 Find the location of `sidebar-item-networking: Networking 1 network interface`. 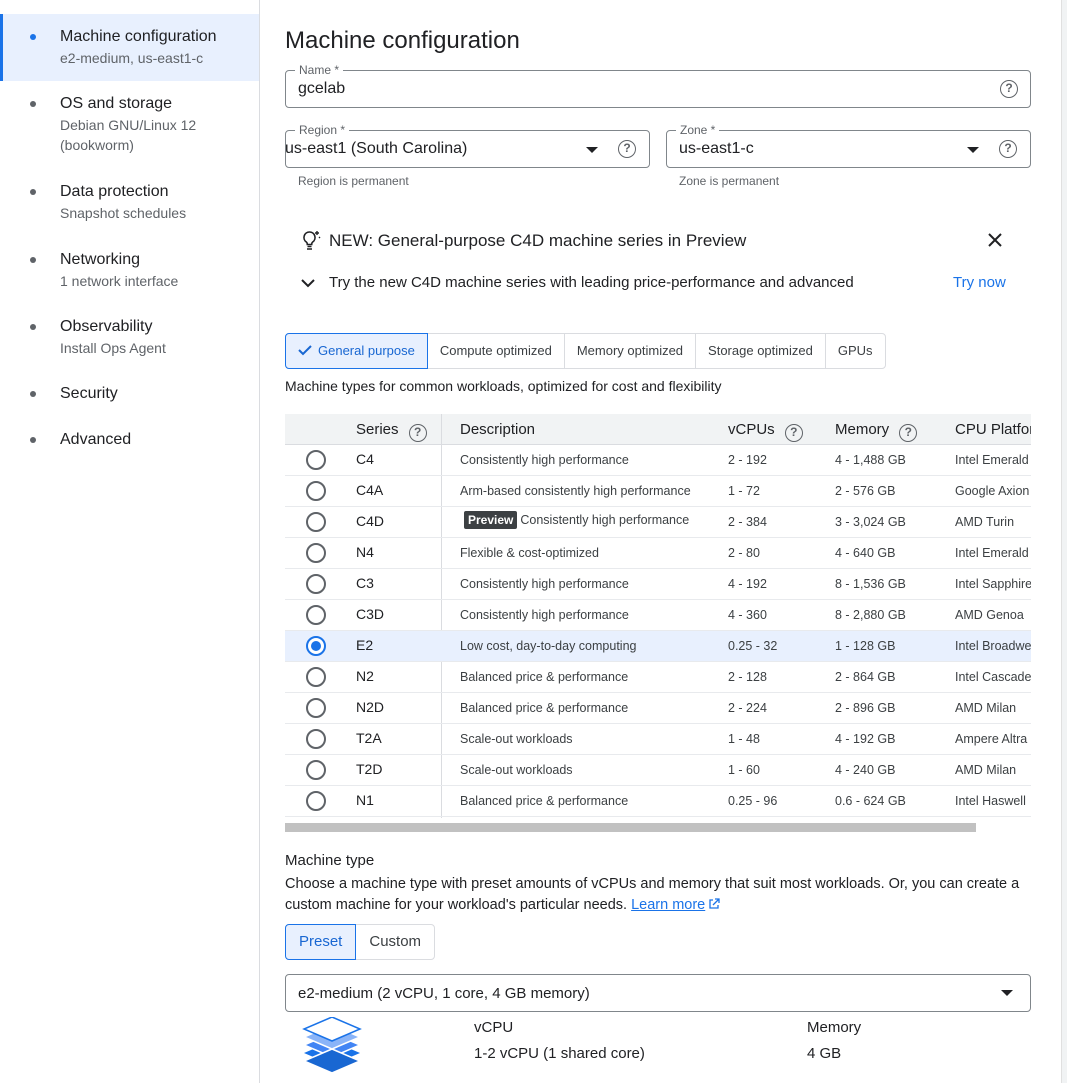

sidebar-item-networking: Networking 1 network interface is located at coordinates (129, 270).